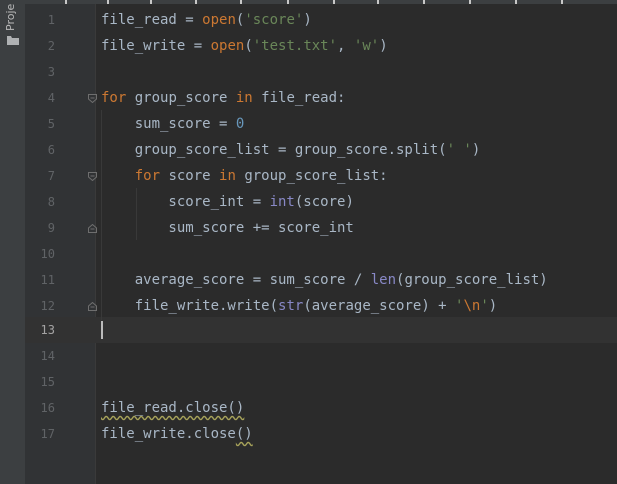 Image resolution: width=617 pixels, height=484 pixels. What do you see at coordinates (40, 254) in the screenshot?
I see `line-number: 10` at bounding box center [40, 254].